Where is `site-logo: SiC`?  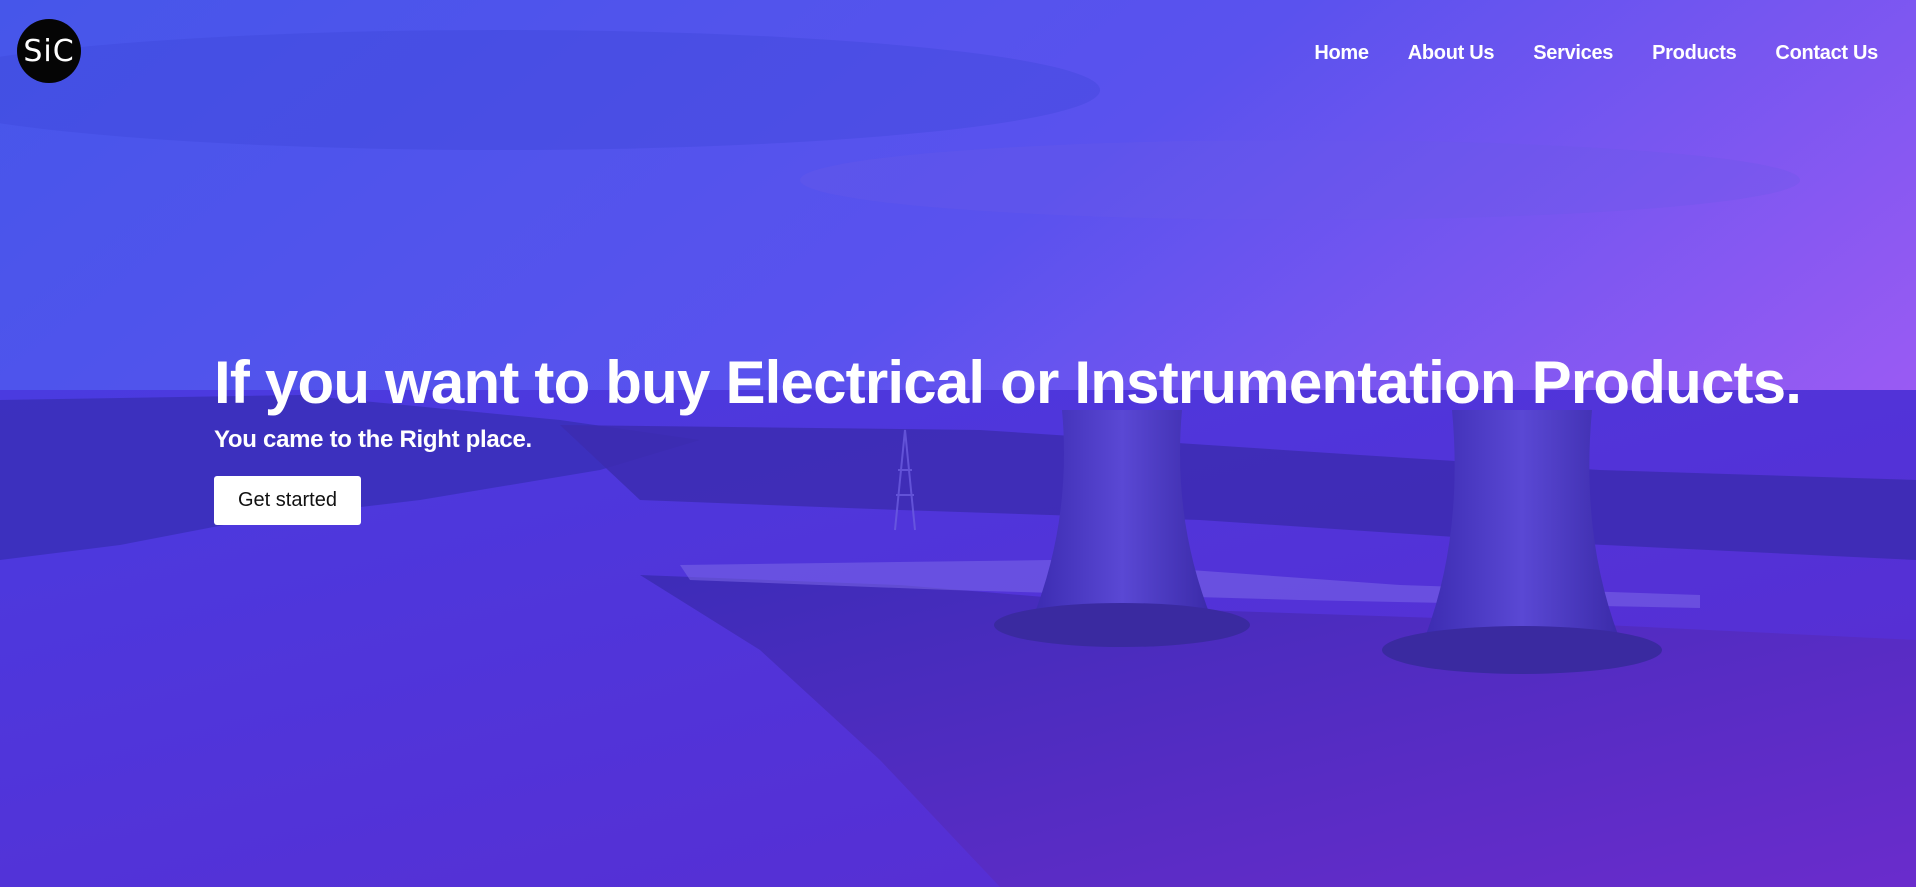
site-logo: SiC is located at coordinates (49, 51).